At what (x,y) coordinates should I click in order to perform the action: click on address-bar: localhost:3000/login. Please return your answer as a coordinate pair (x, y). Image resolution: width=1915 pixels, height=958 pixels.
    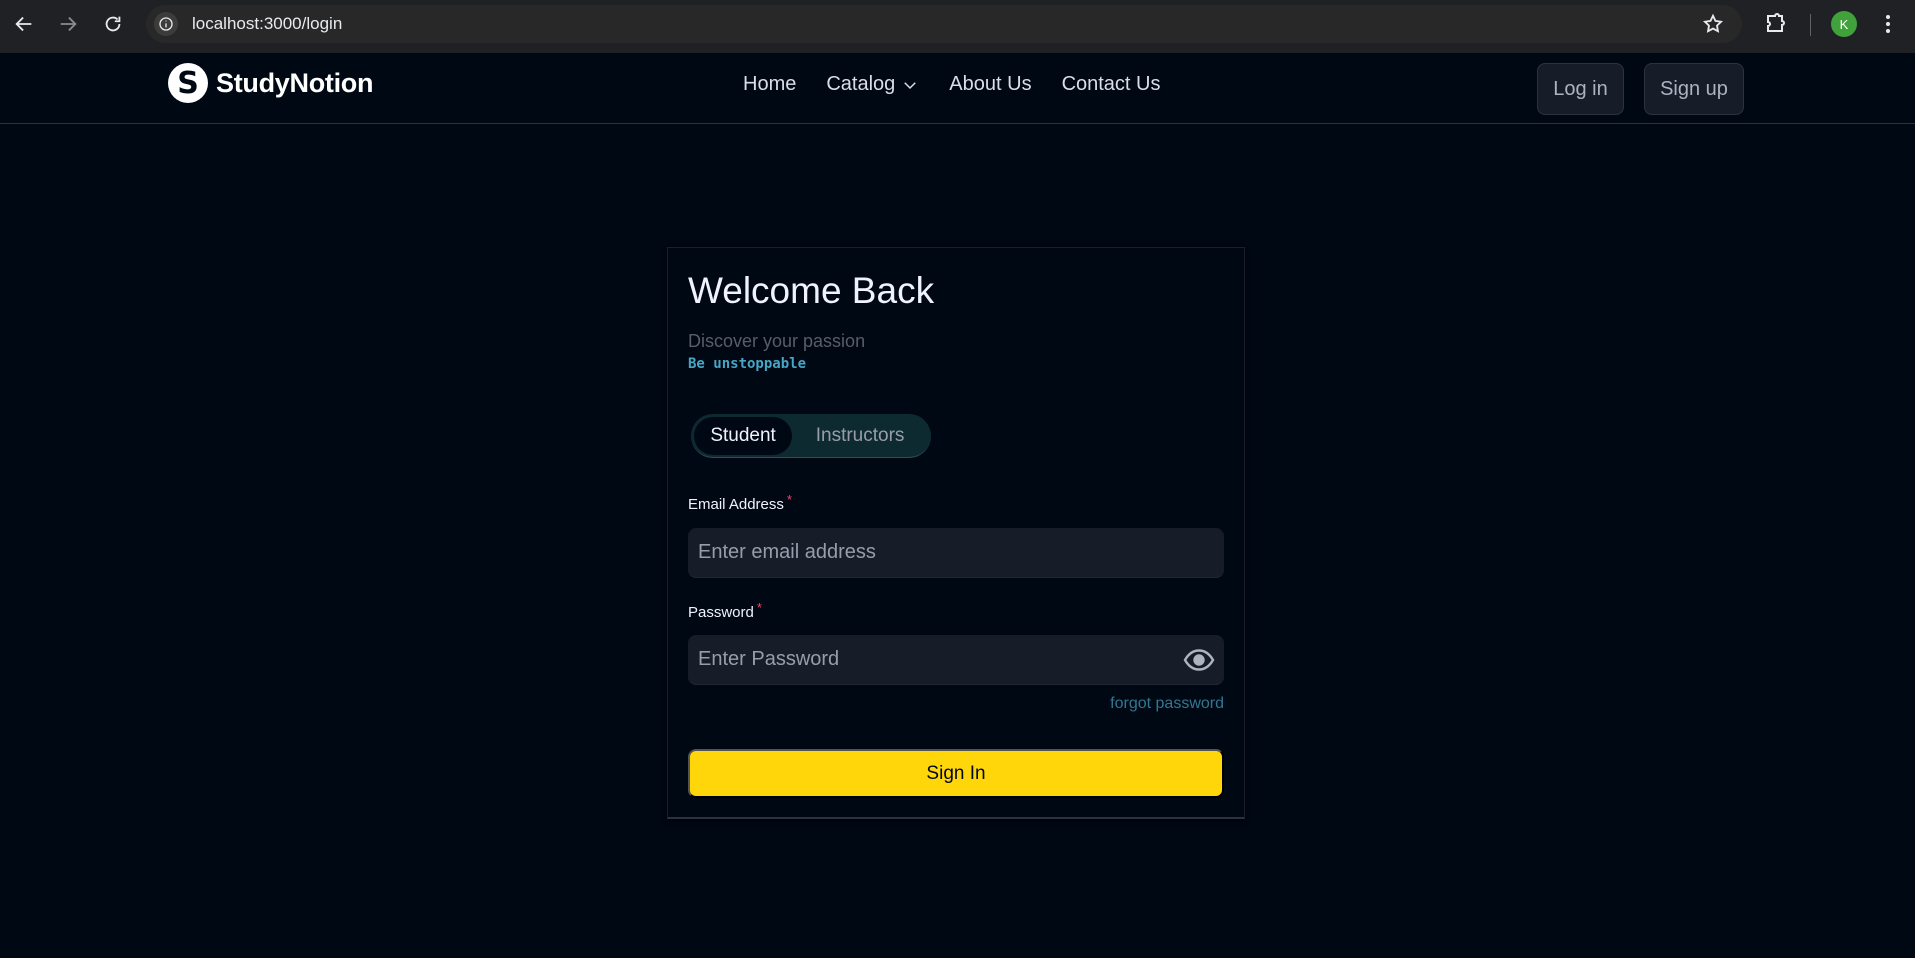
    Looking at the image, I should click on (944, 24).